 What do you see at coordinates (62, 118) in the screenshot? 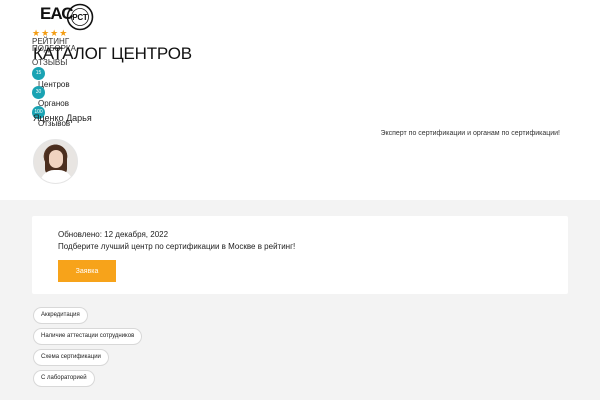
I see `author-name: Яценко Дарья` at bounding box center [62, 118].